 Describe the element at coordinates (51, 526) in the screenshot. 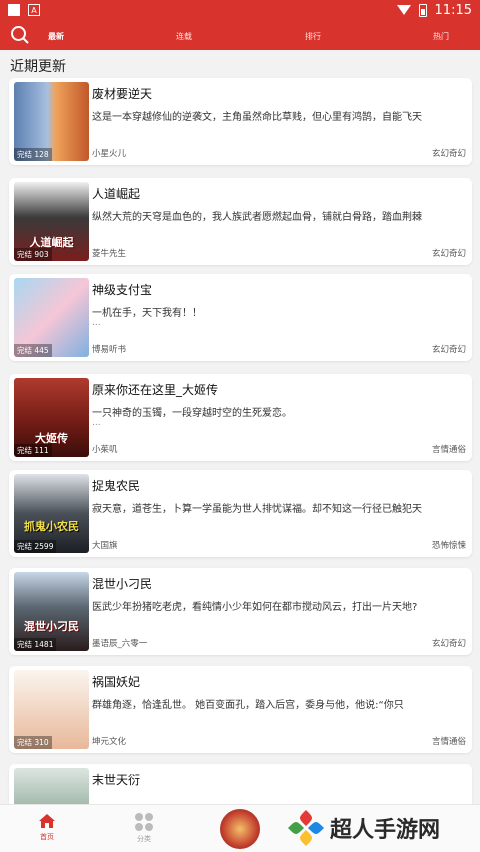

I see `cover-title-art: 抓鬼小农民` at that location.